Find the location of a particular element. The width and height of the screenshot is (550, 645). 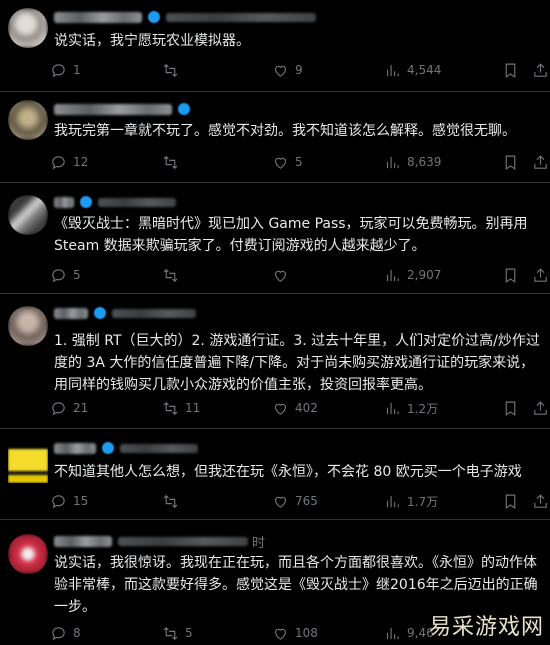

post-text: 不知道其他人怎么想，但我还在玩《永恒》，不会花 80 欧元买一个电子游戏 is located at coordinates (288, 472).